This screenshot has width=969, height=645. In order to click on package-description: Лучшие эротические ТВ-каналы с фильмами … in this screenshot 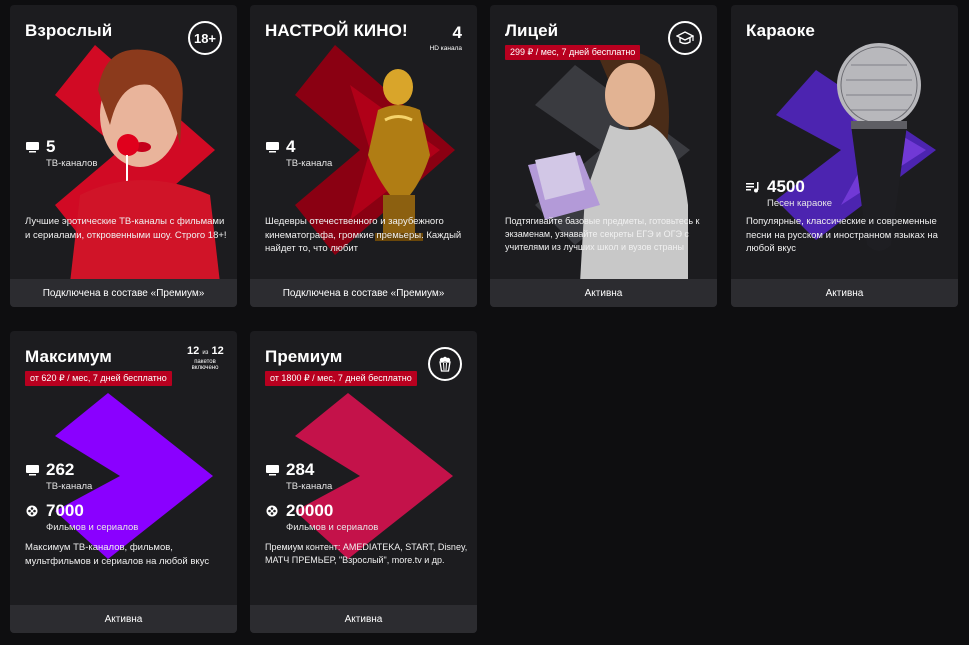, I will do `click(126, 228)`.